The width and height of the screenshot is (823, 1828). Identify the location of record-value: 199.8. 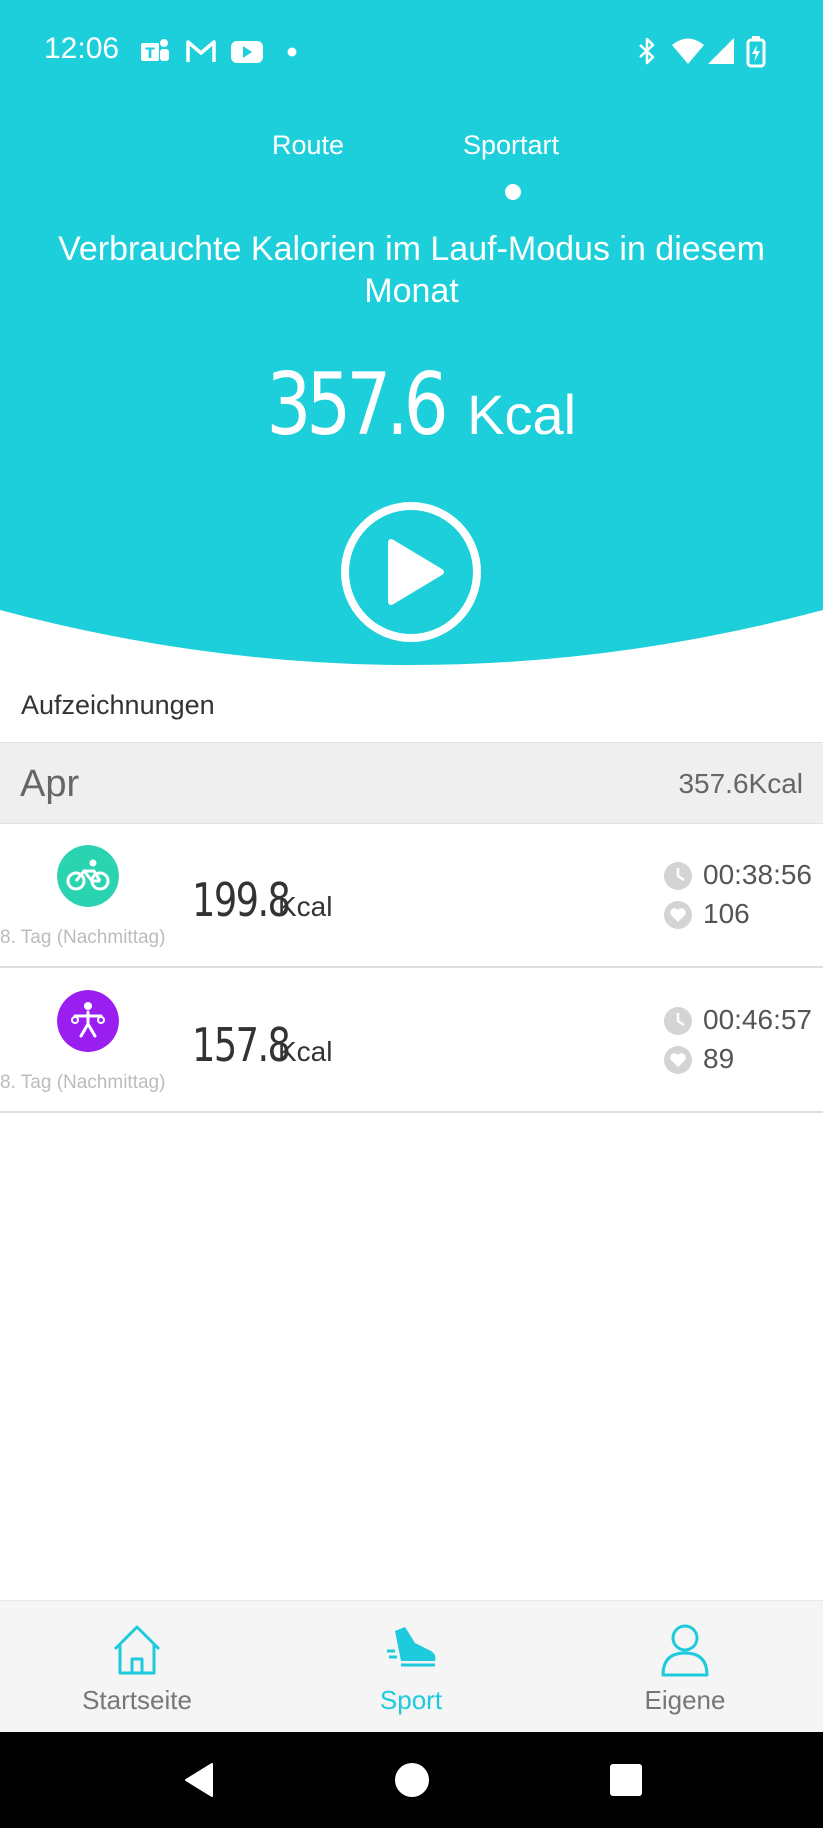
(241, 900).